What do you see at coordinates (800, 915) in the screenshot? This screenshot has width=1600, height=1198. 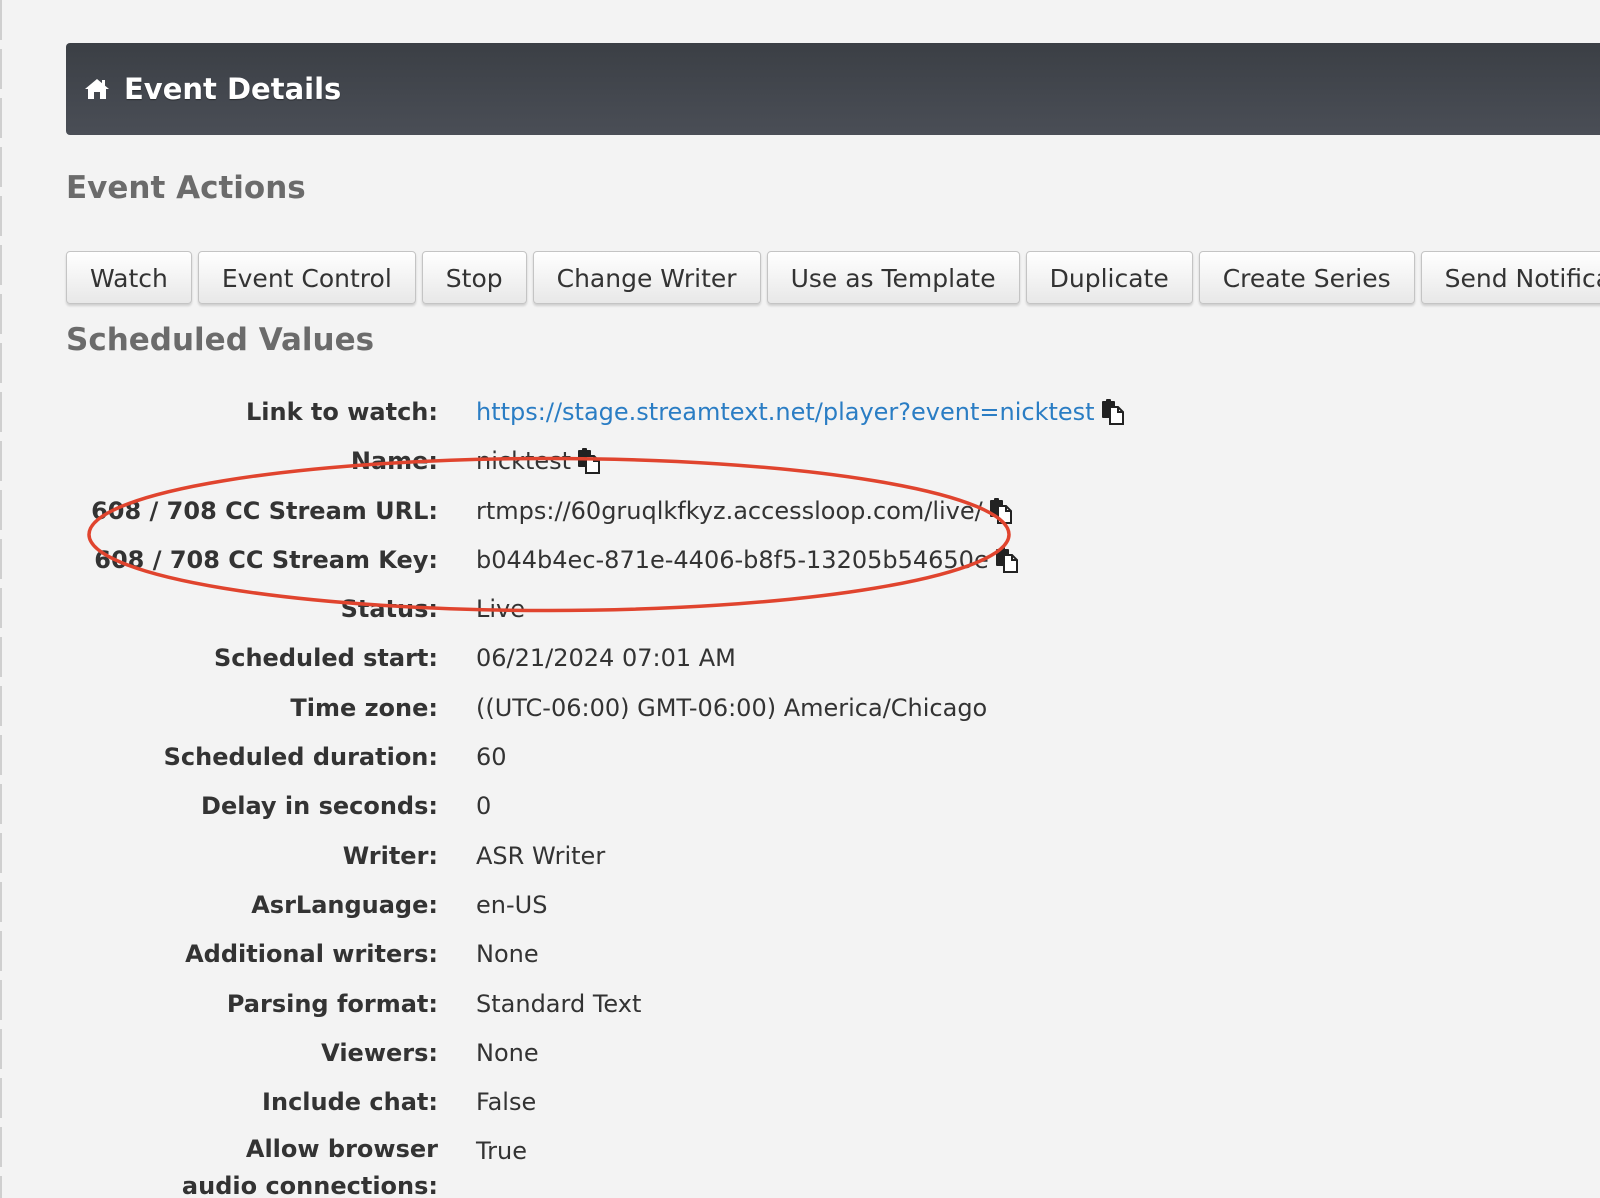 I see `row-asr-language: AsrLanguage: en-US` at bounding box center [800, 915].